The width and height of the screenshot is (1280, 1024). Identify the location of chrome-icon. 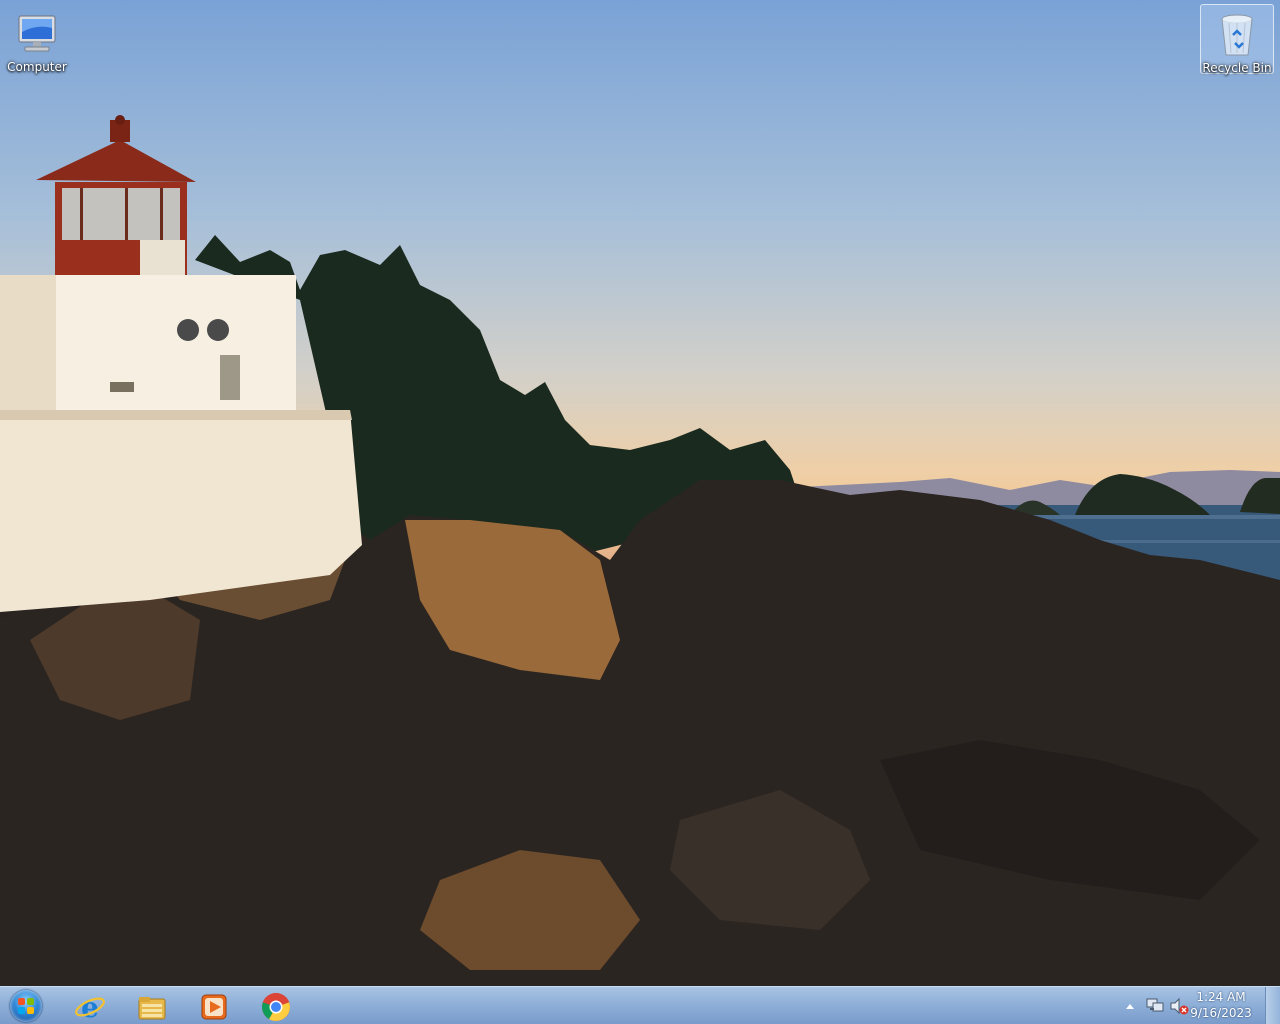
(276, 1007).